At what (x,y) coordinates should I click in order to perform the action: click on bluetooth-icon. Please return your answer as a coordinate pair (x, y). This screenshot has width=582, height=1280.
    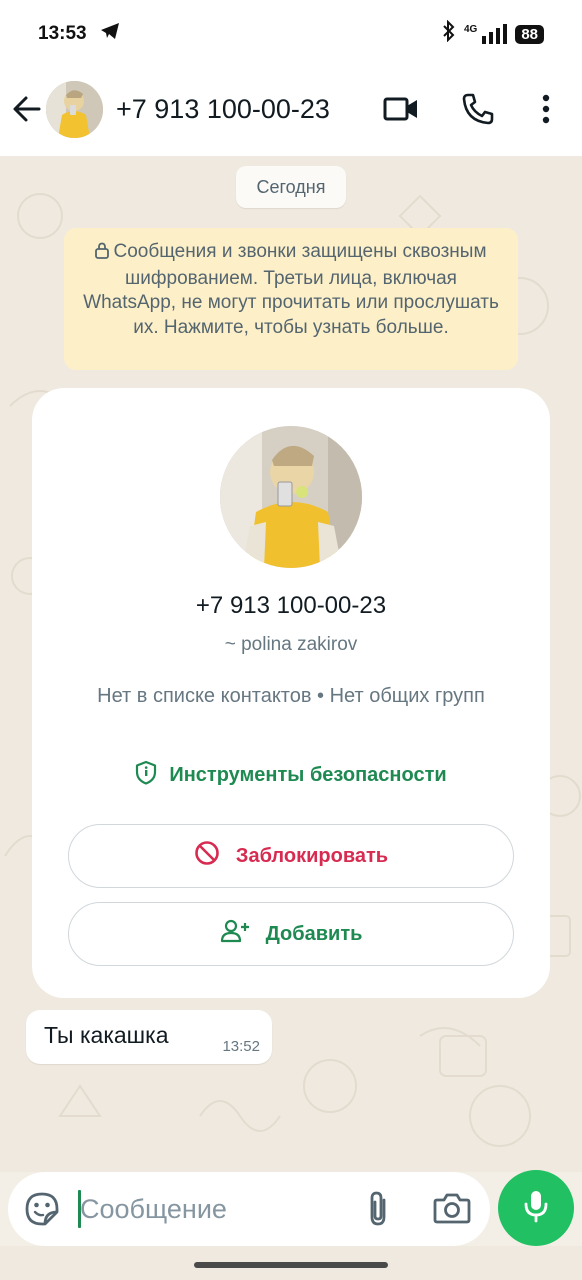
    Looking at the image, I should click on (449, 33).